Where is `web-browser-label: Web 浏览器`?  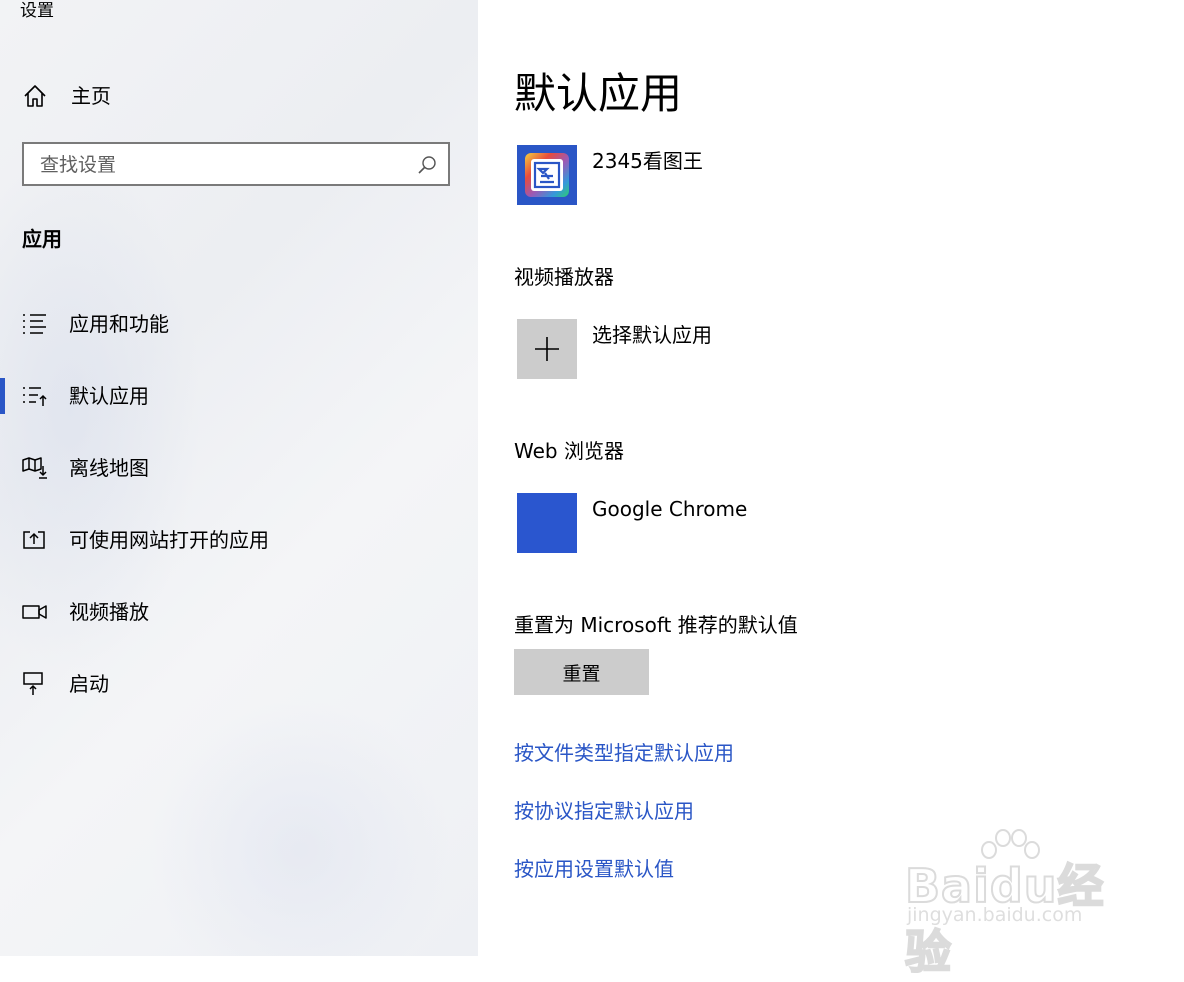
web-browser-label: Web 浏览器 is located at coordinates (569, 451).